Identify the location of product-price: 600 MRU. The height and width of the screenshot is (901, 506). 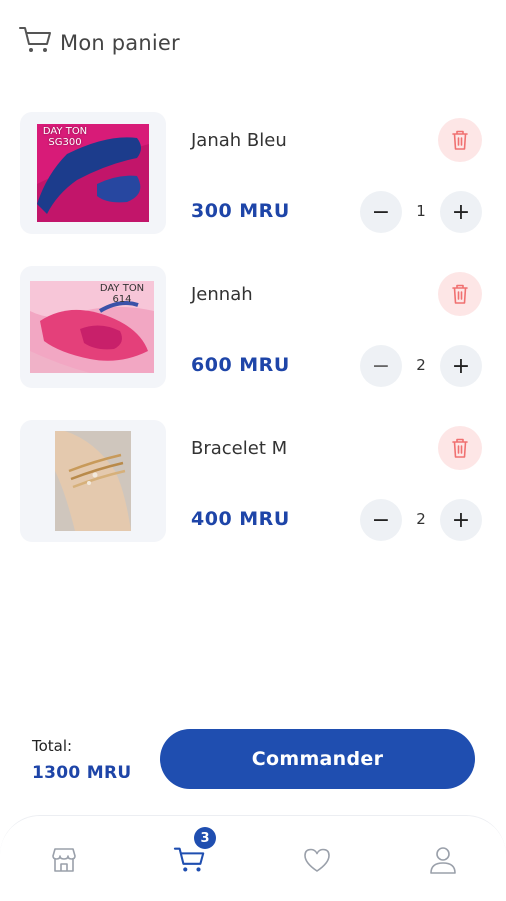
(240, 365).